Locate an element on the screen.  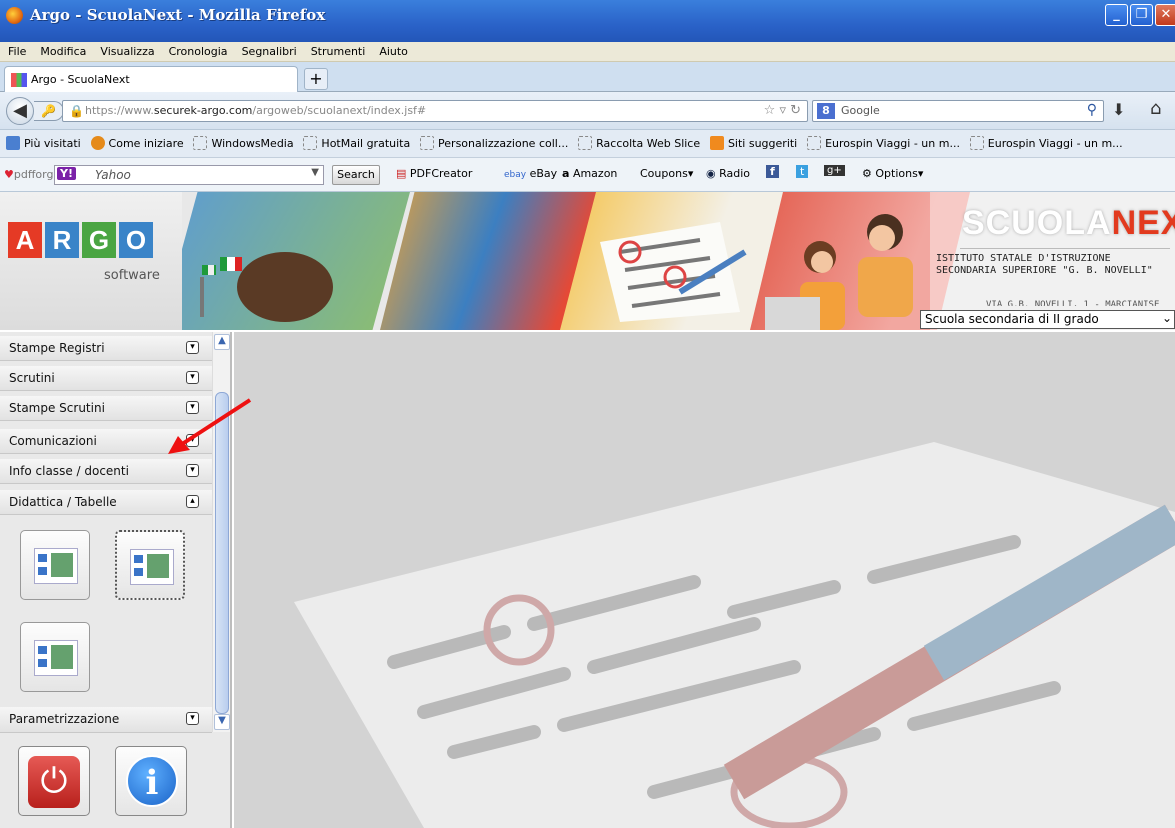
facebook-icon: f is located at coordinates (772, 171).